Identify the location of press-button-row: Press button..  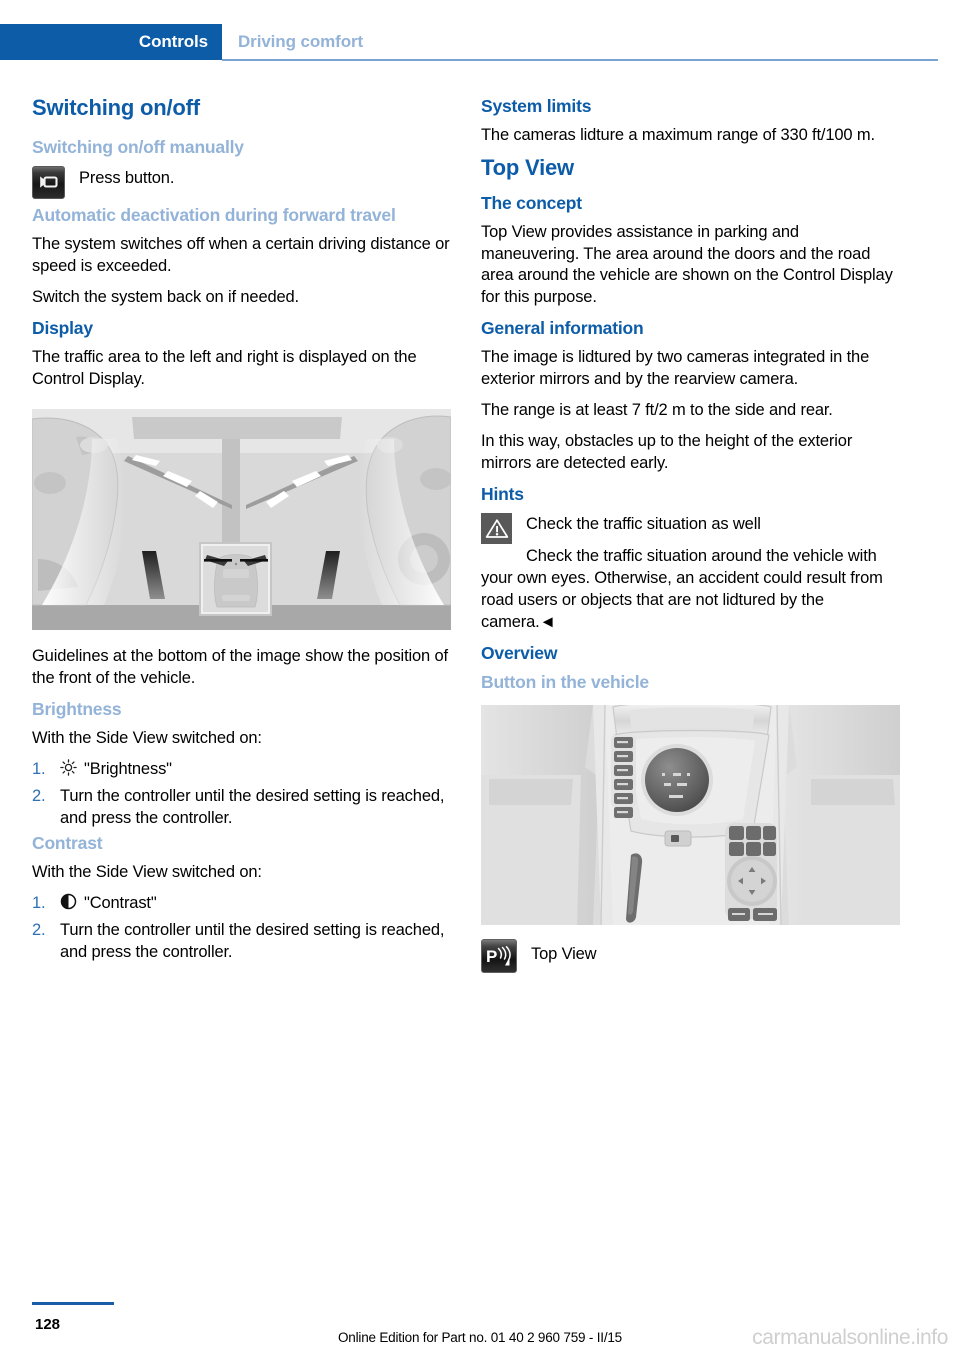
(241, 182).